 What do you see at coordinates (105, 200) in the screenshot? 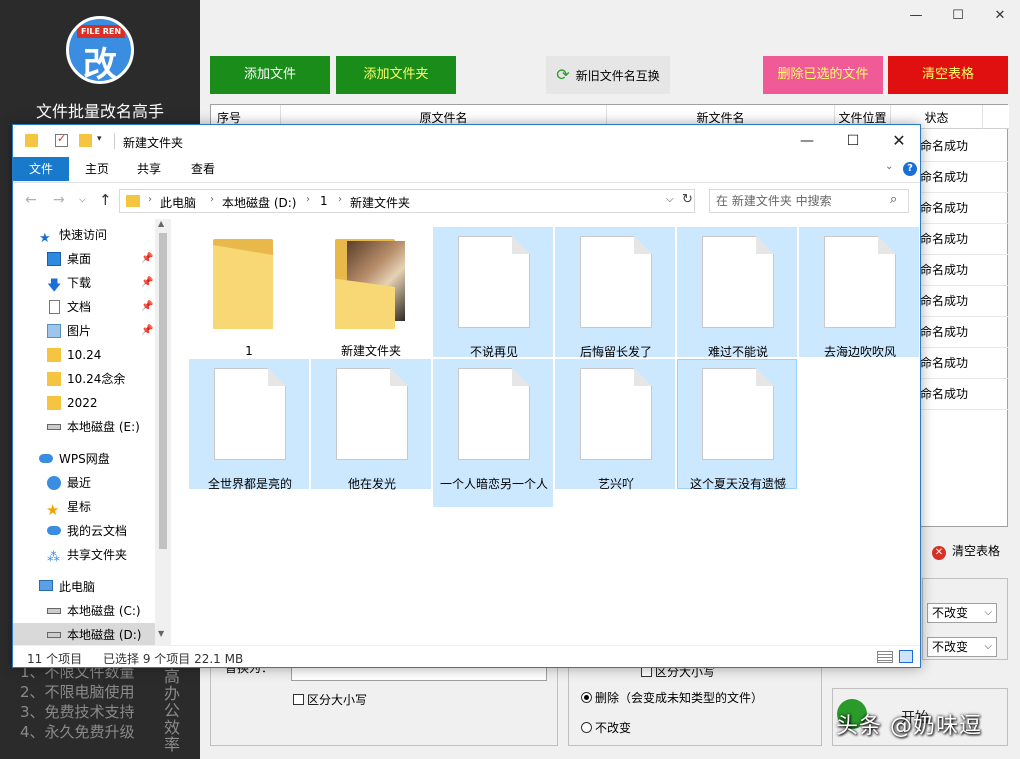
I see `up-icon: ↑` at bounding box center [105, 200].